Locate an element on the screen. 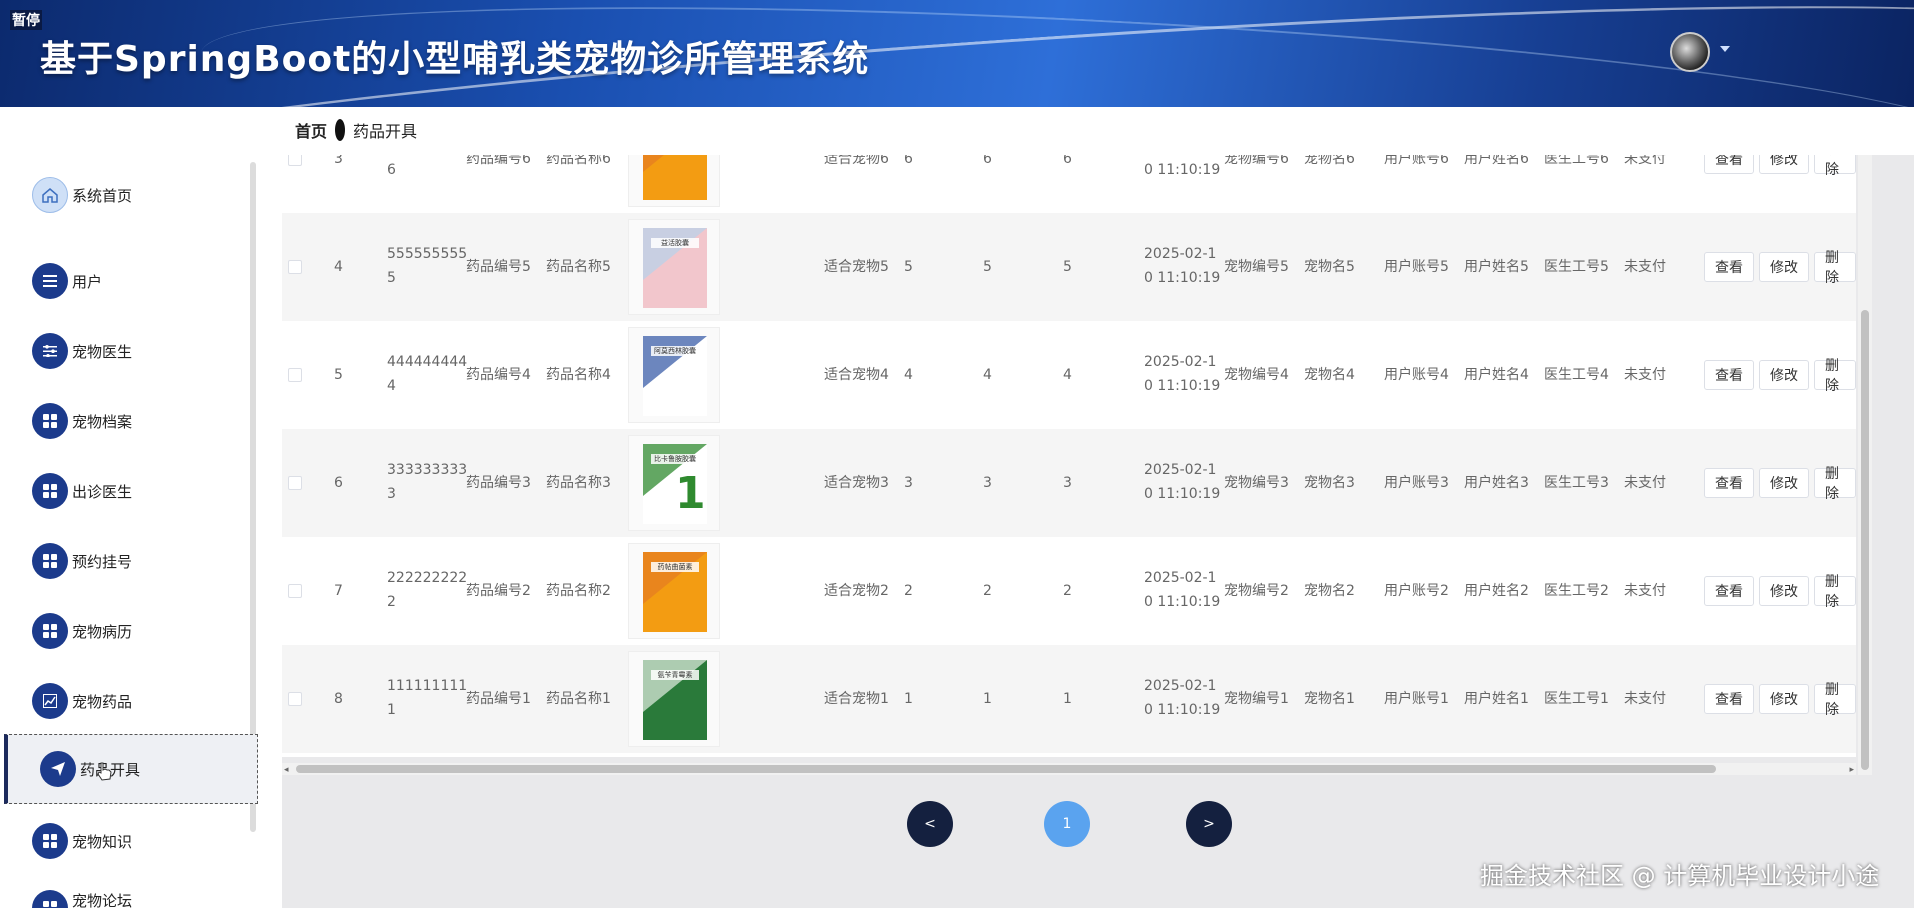 The height and width of the screenshot is (908, 1914). cell-pet-no: 宠物编号3 is located at coordinates (1256, 483).